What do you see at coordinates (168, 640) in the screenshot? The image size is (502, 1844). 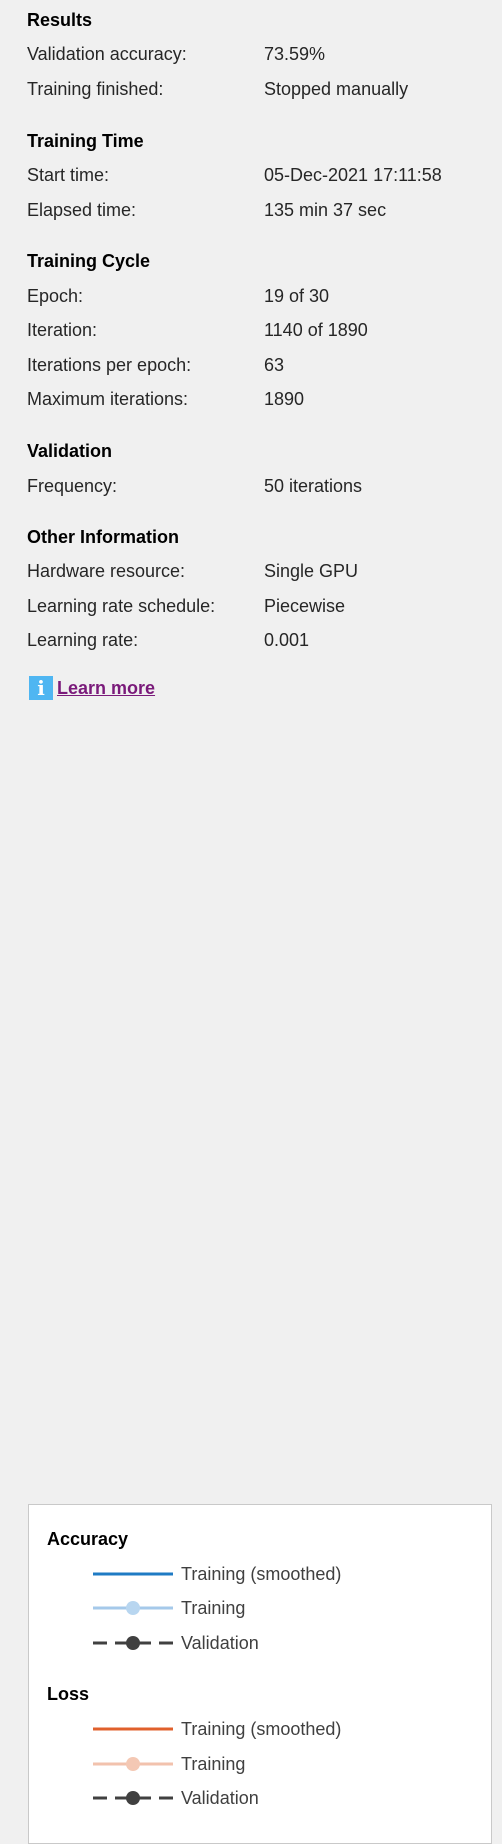 I see `learning-rate-row: Learning rate: 0.001` at bounding box center [168, 640].